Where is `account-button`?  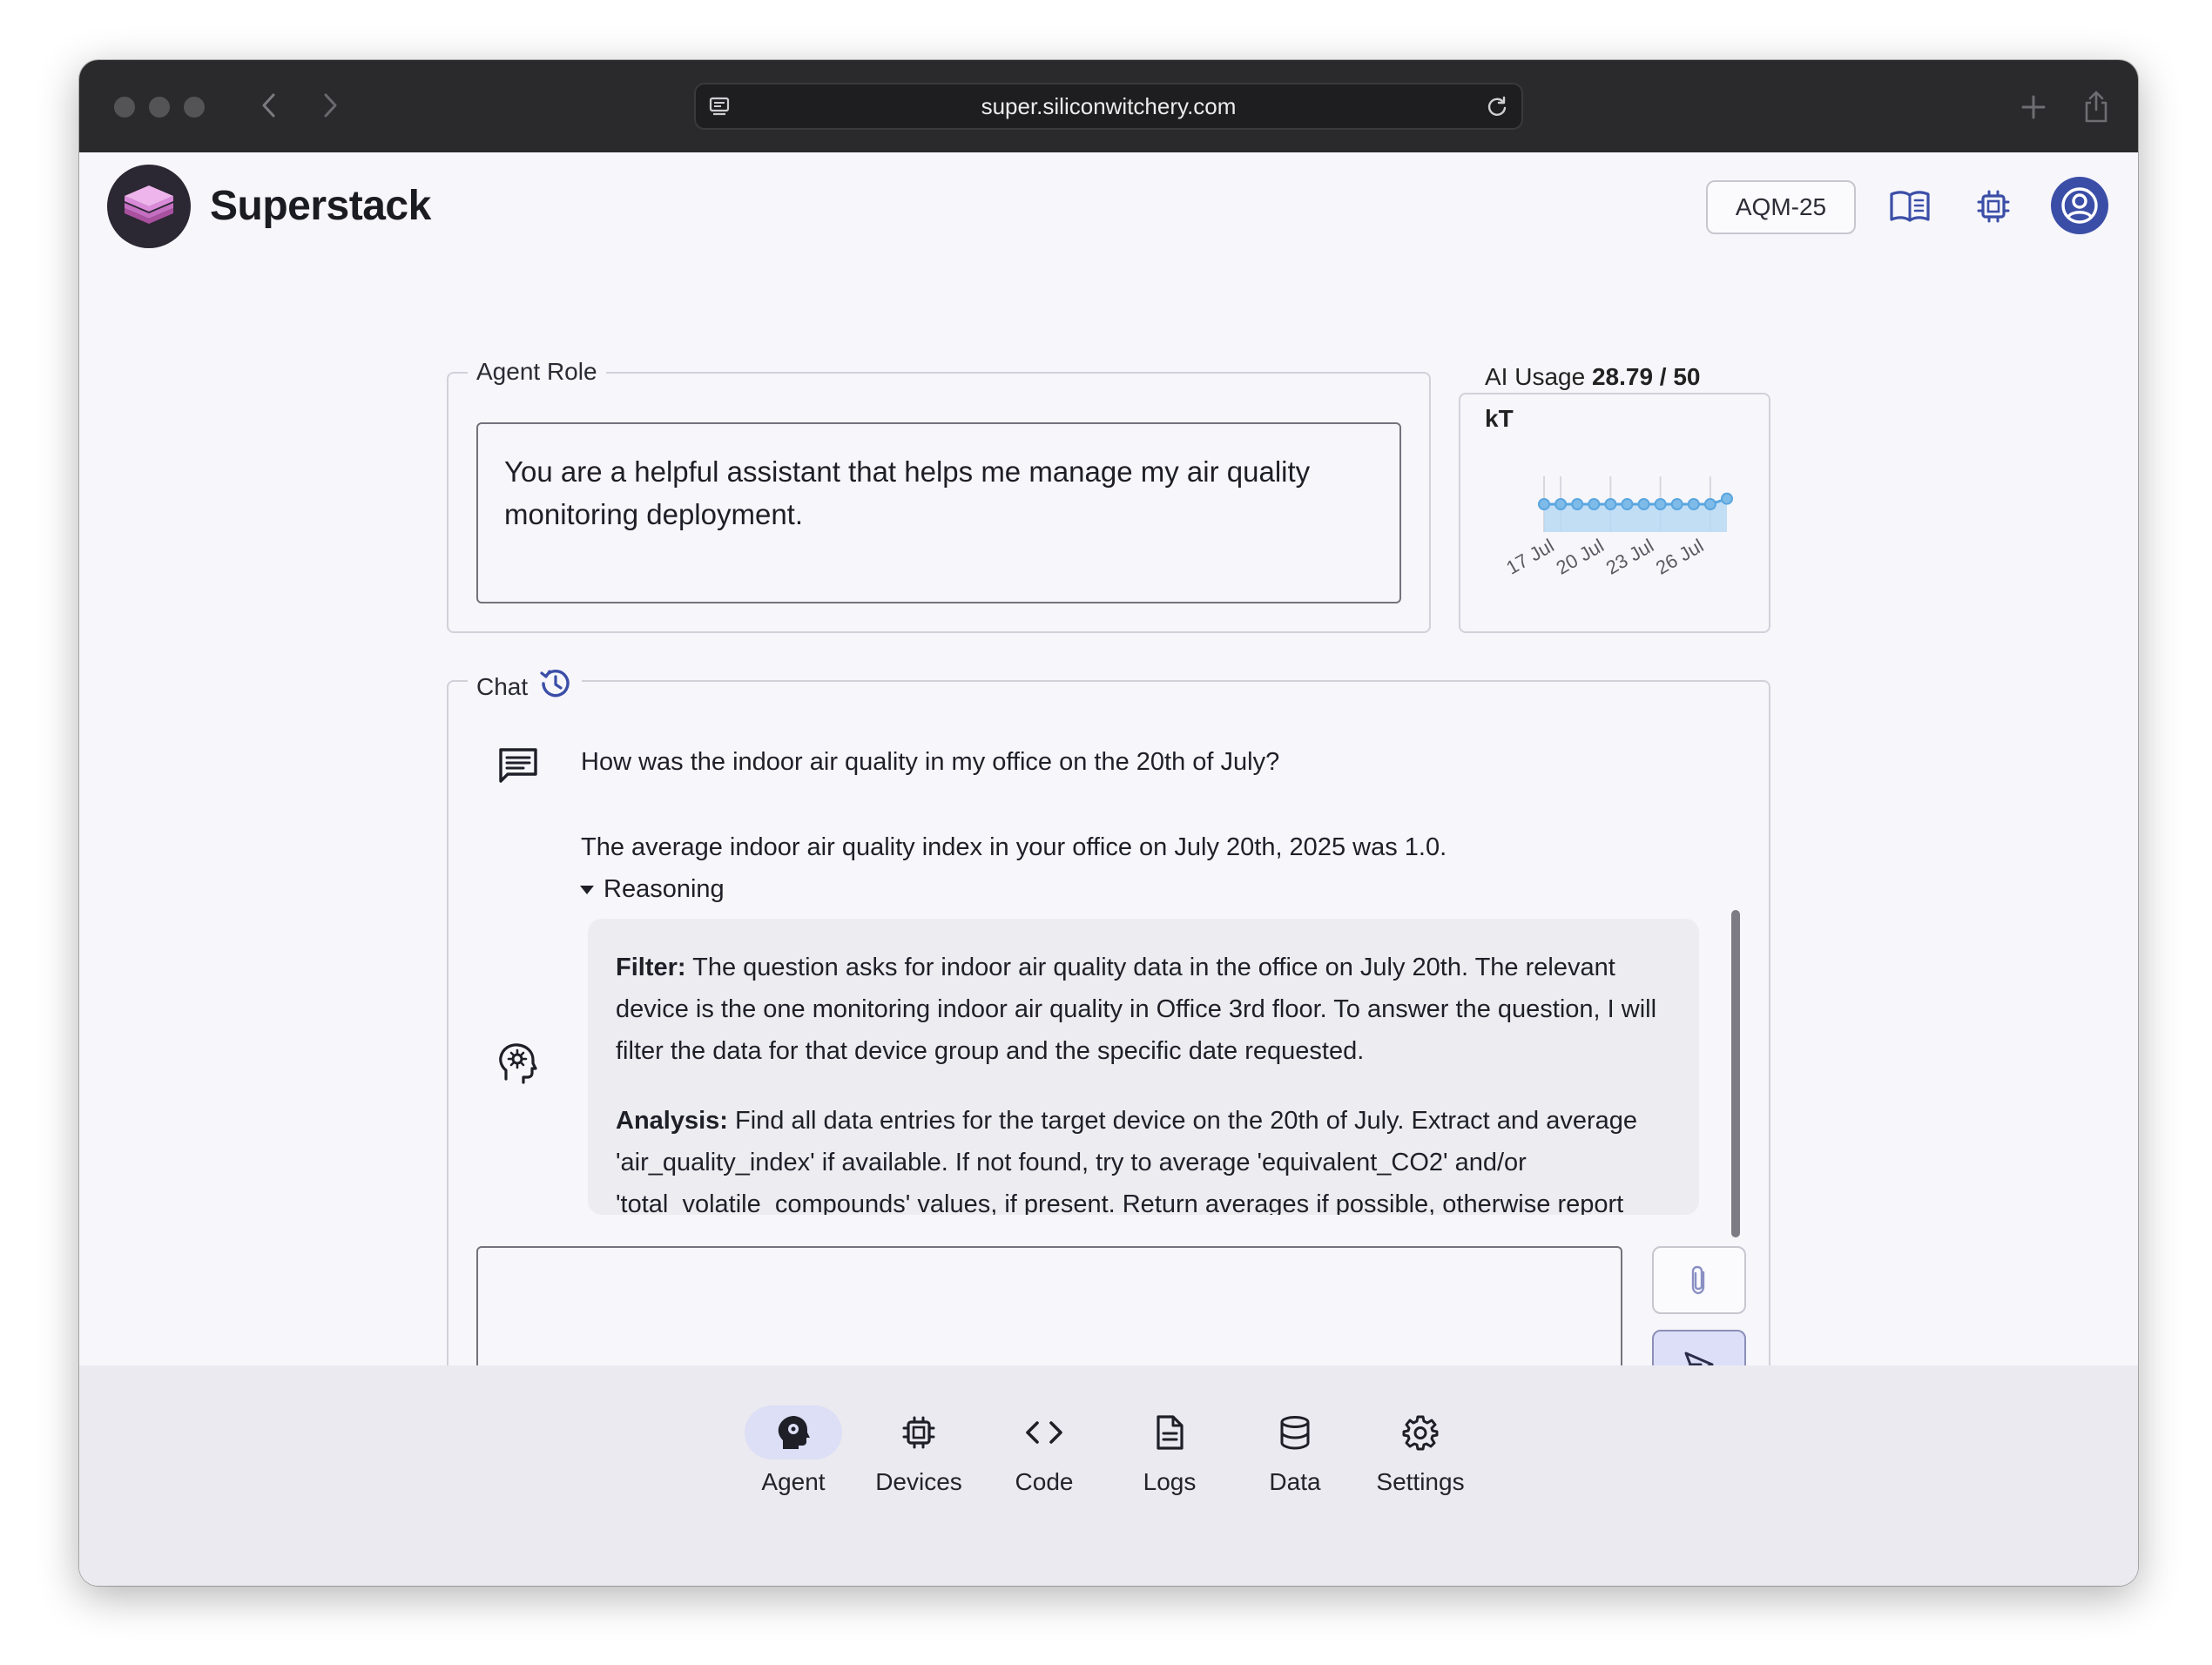
account-button is located at coordinates (2080, 205).